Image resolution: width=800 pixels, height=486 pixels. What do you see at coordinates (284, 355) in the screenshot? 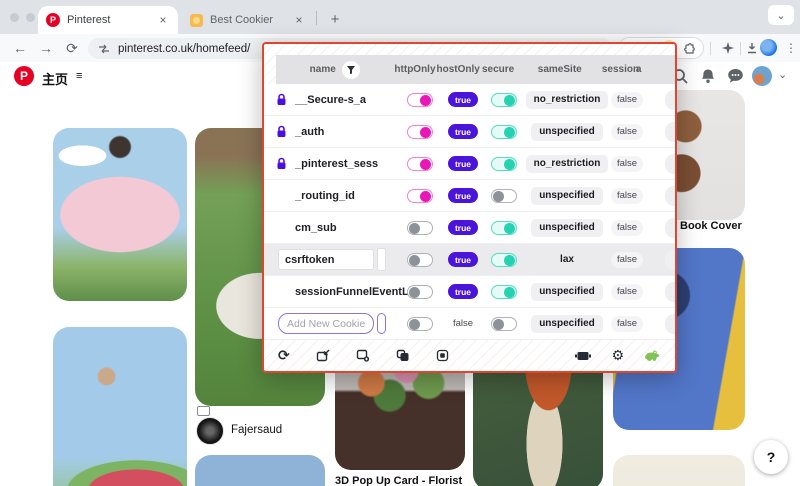
I see `refresh-button: ⟳` at bounding box center [284, 355].